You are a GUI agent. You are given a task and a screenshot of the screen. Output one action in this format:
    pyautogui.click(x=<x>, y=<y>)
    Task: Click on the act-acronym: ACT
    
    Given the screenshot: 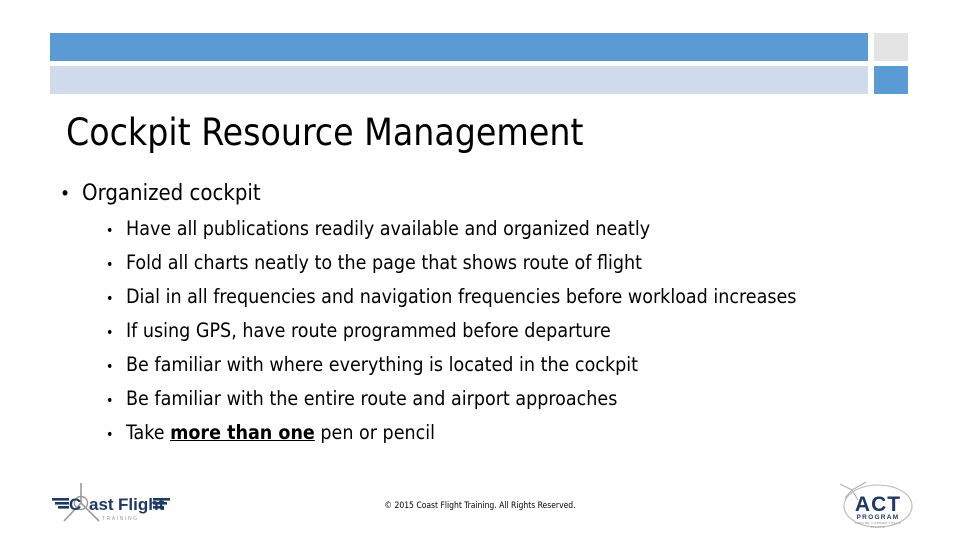 What is the action you would take?
    pyautogui.click(x=878, y=504)
    